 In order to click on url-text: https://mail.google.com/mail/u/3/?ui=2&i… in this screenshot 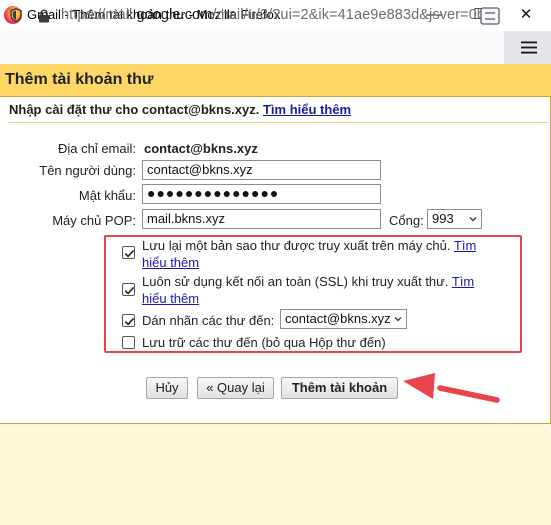, I will do `click(273, 15)`.